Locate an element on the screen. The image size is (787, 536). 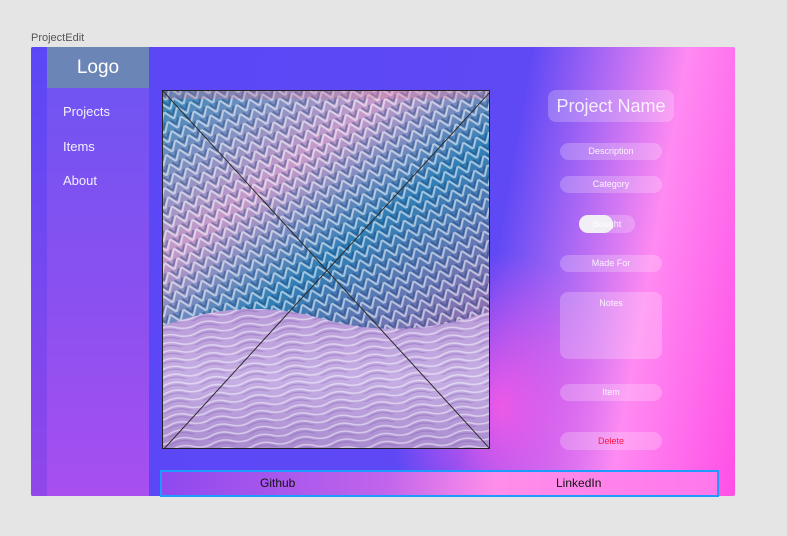
sidebar-item-about: About is located at coordinates (80, 180).